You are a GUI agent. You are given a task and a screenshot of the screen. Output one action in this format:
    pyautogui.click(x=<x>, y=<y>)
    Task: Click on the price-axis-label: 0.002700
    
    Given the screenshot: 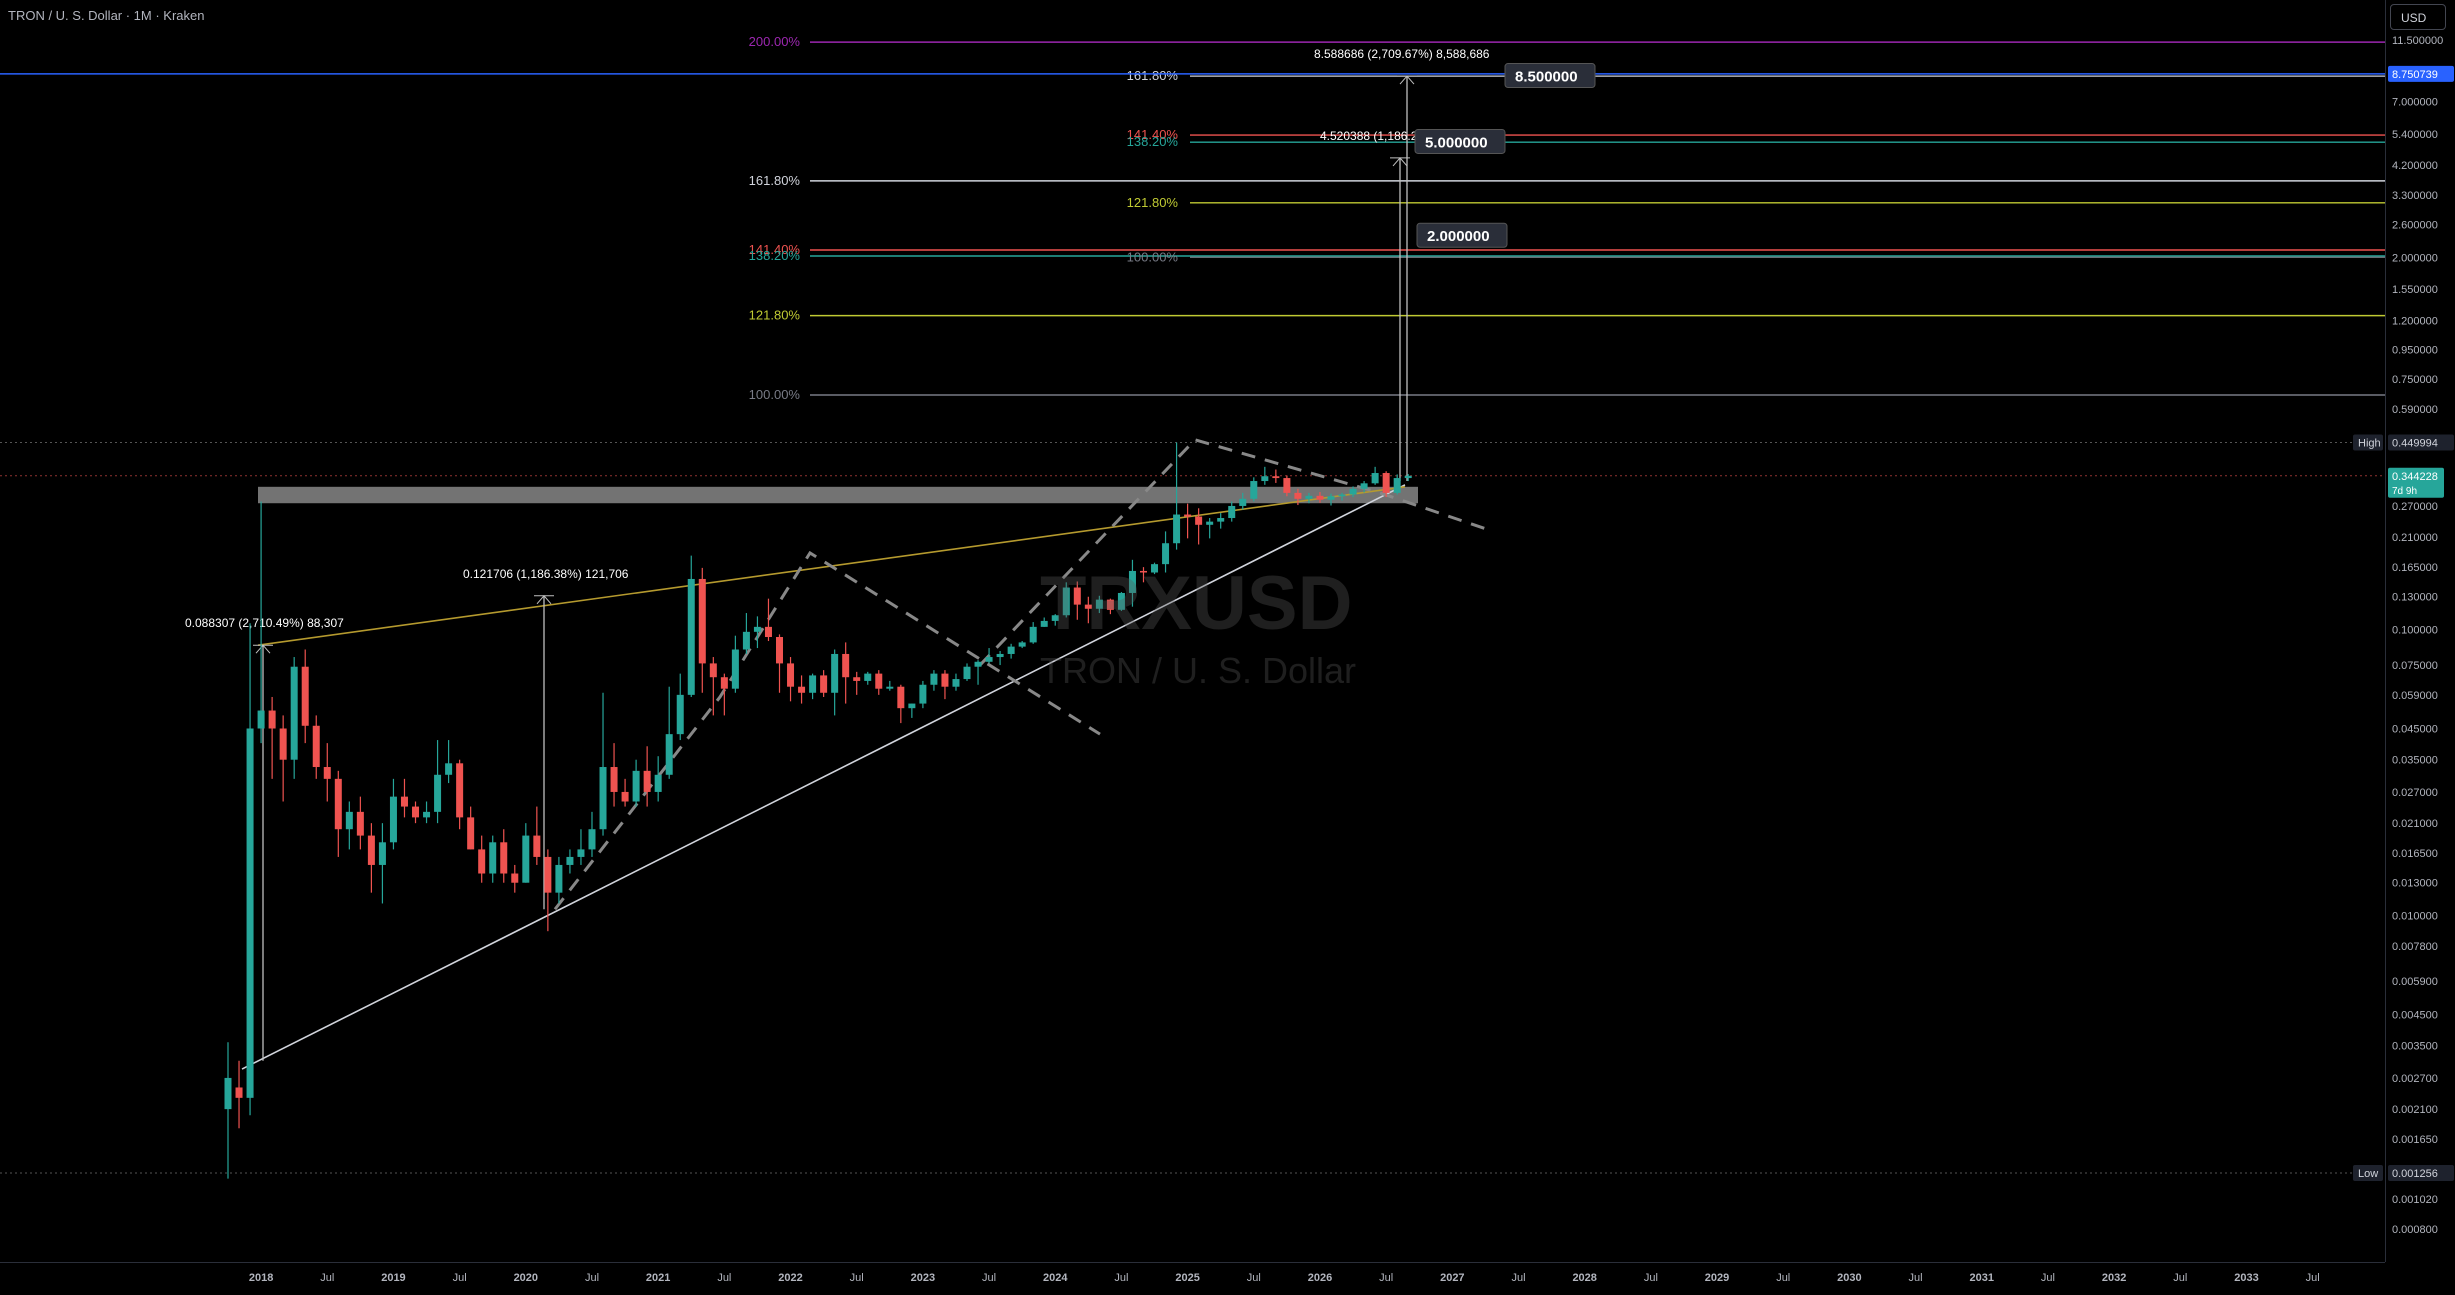 What is the action you would take?
    pyautogui.click(x=2415, y=1079)
    